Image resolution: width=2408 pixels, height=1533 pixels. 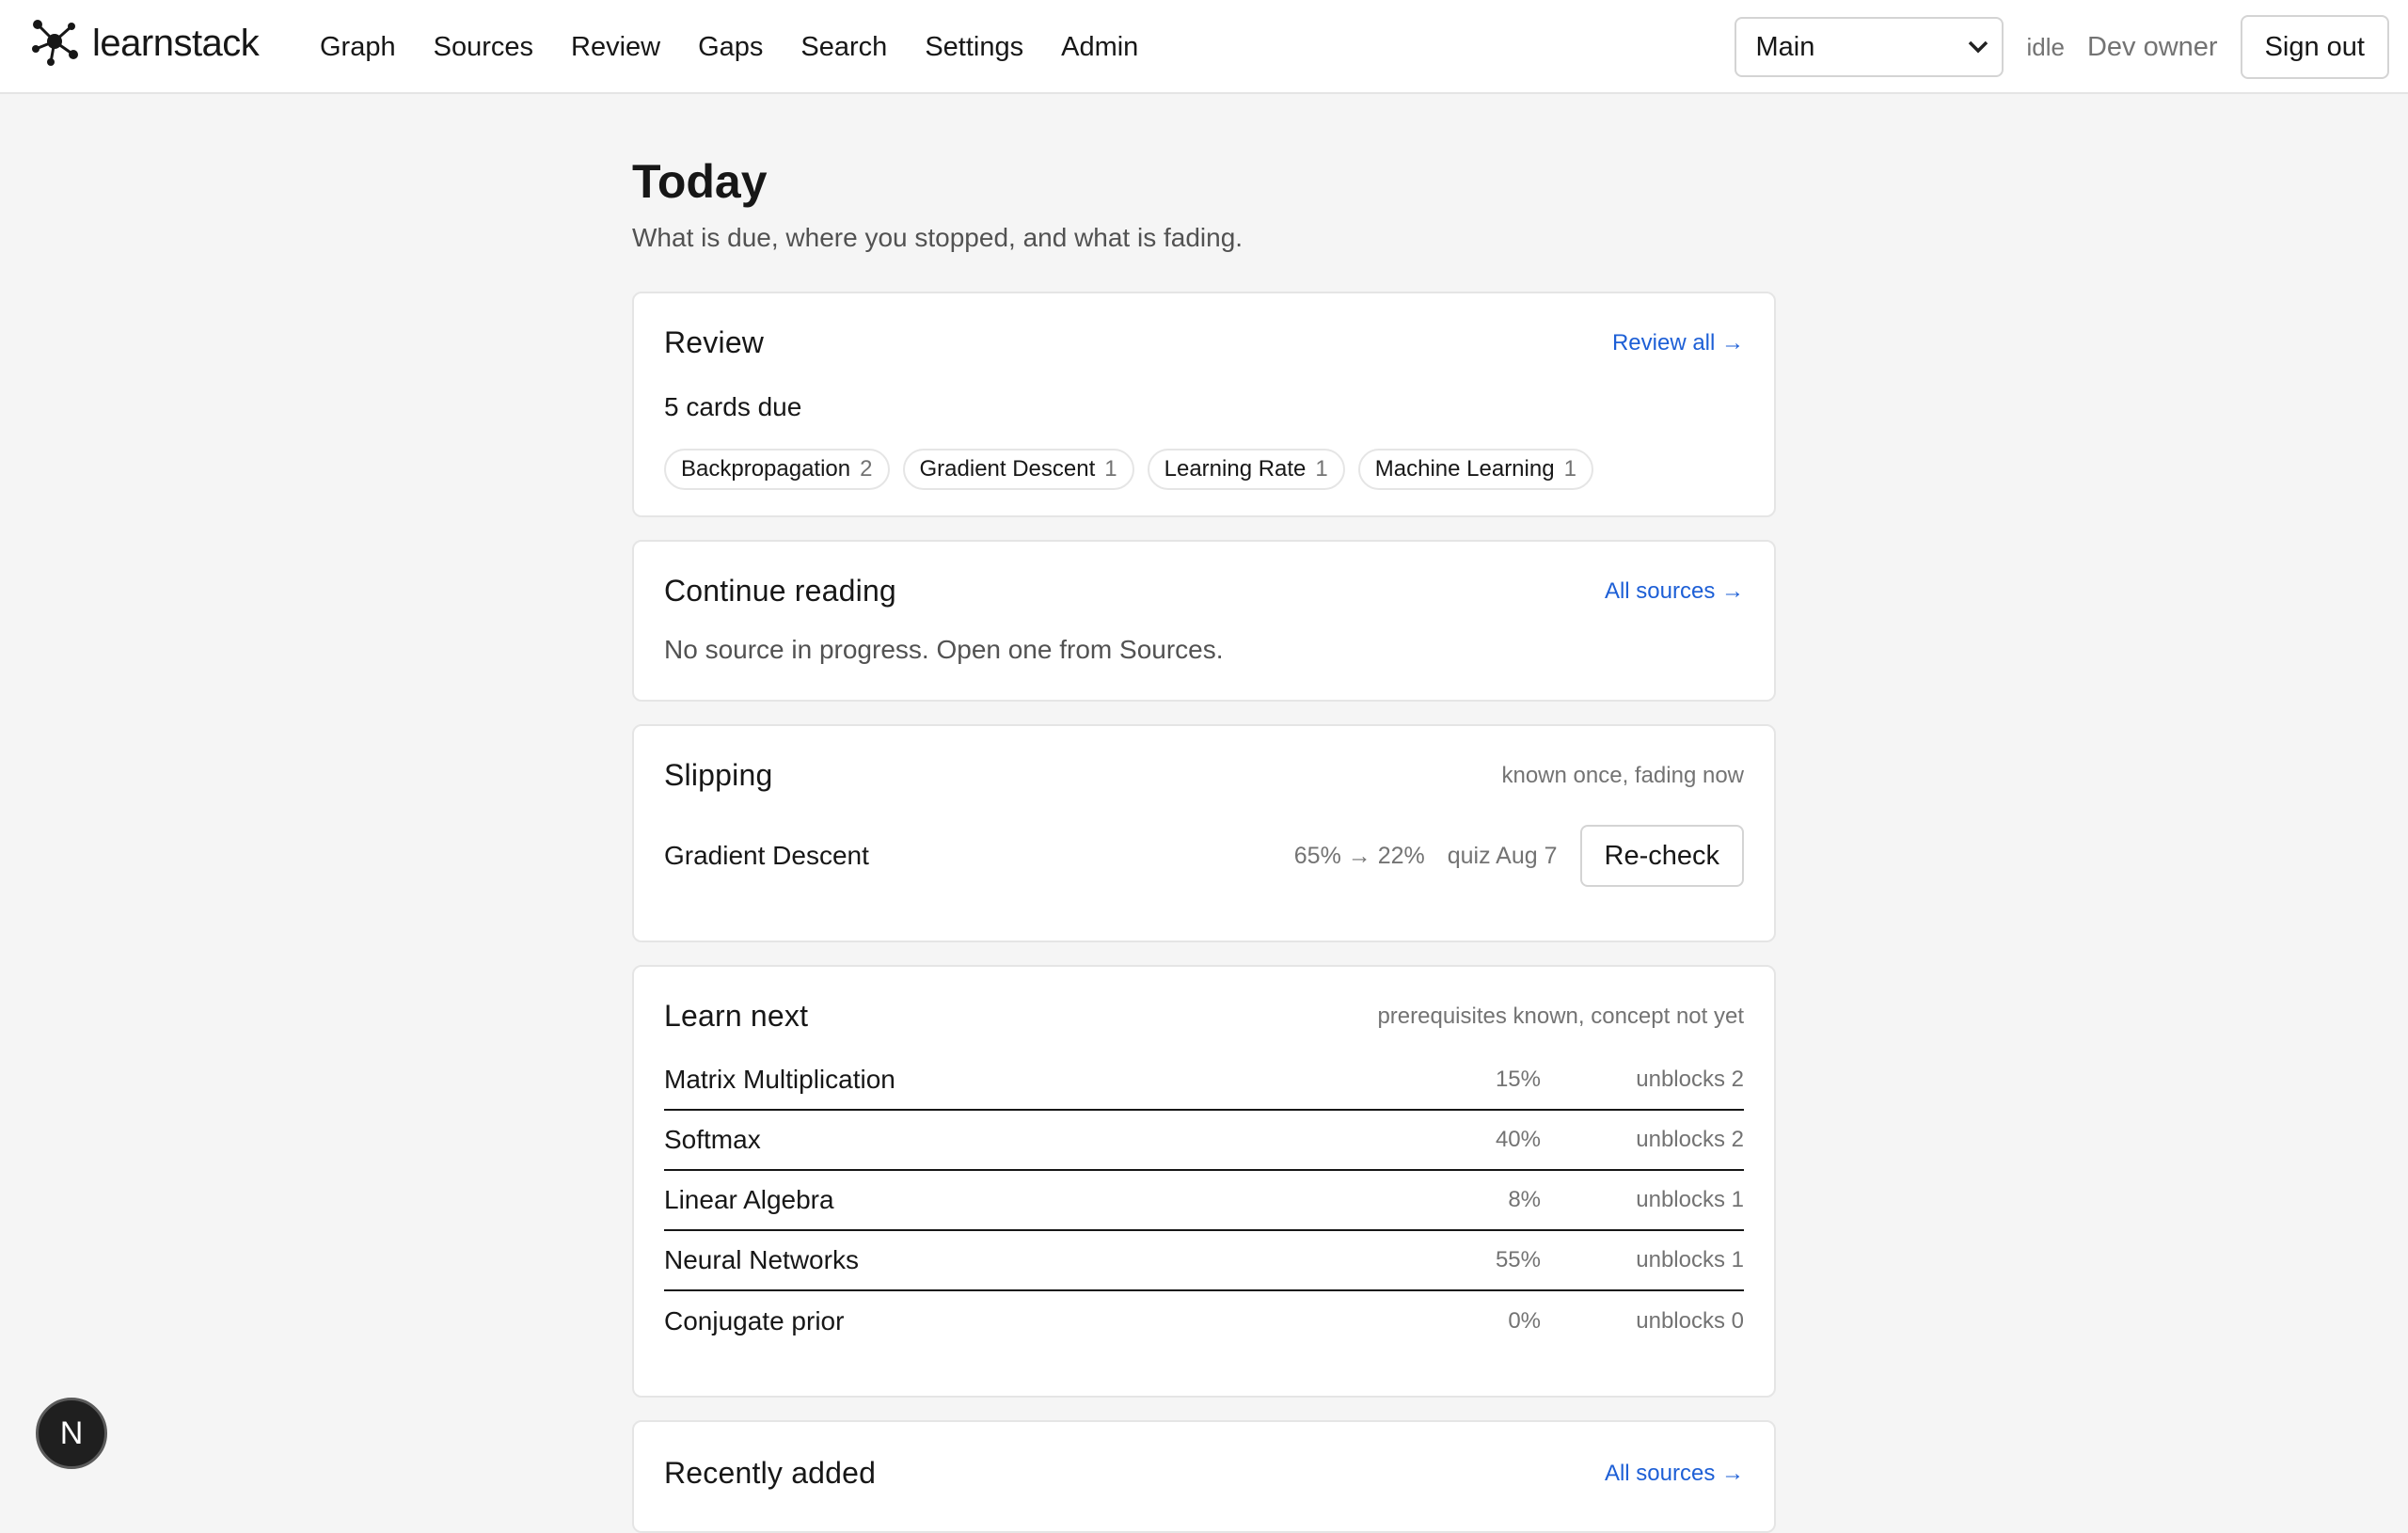 I want to click on concept-name: Conjugate prior, so click(x=1027, y=1321).